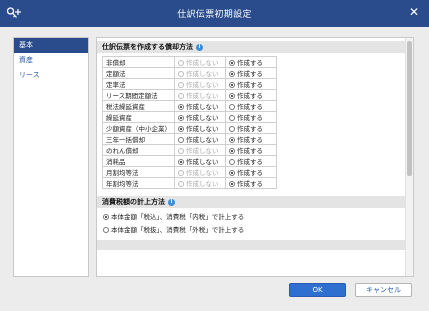 The width and height of the screenshot is (429, 311). I want to click on method-label: 少額資産（中小企業）, so click(138, 128).